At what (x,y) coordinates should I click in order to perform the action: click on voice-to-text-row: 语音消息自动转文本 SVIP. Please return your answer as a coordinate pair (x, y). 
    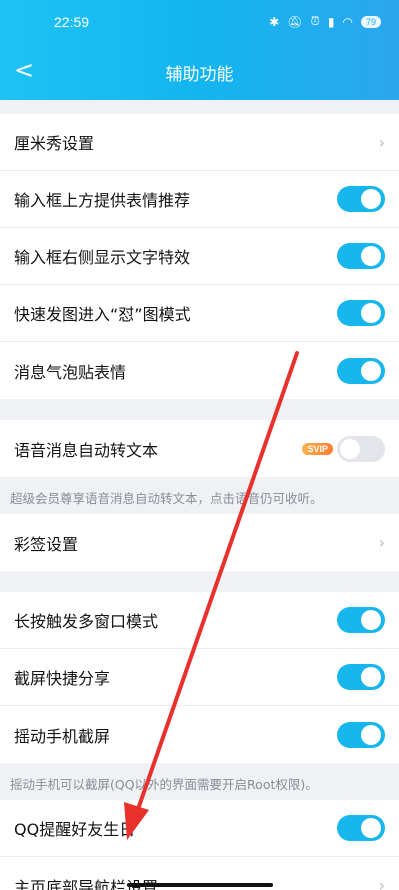
    Looking at the image, I should click on (199, 448).